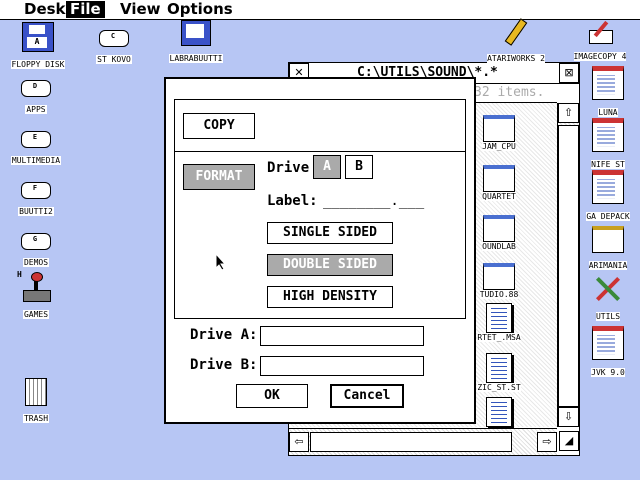 The height and width of the screenshot is (480, 640). I want to click on icon-label: UTILS, so click(608, 316).